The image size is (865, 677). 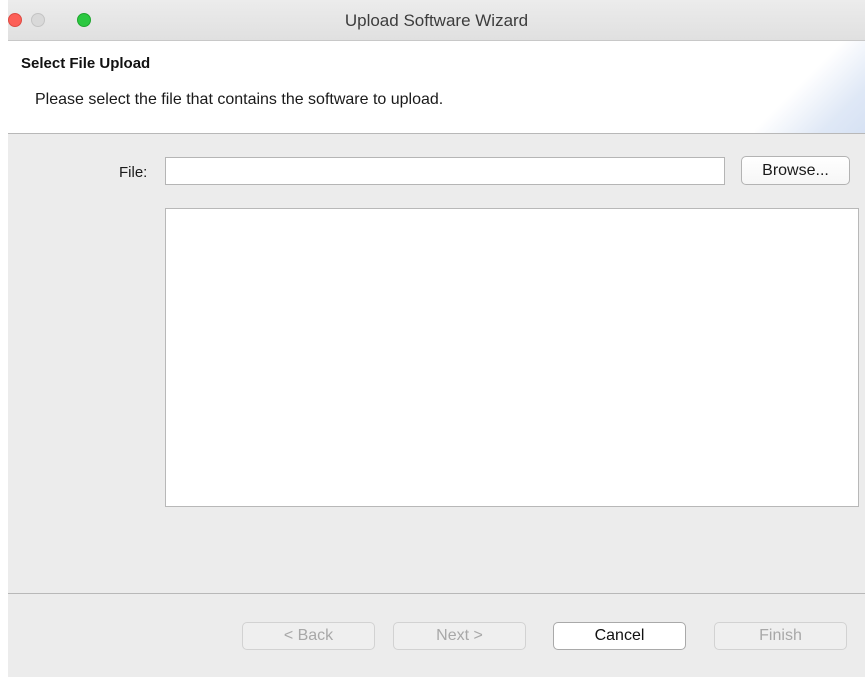 What do you see at coordinates (86, 63) in the screenshot?
I see `page-title: Select File Upload` at bounding box center [86, 63].